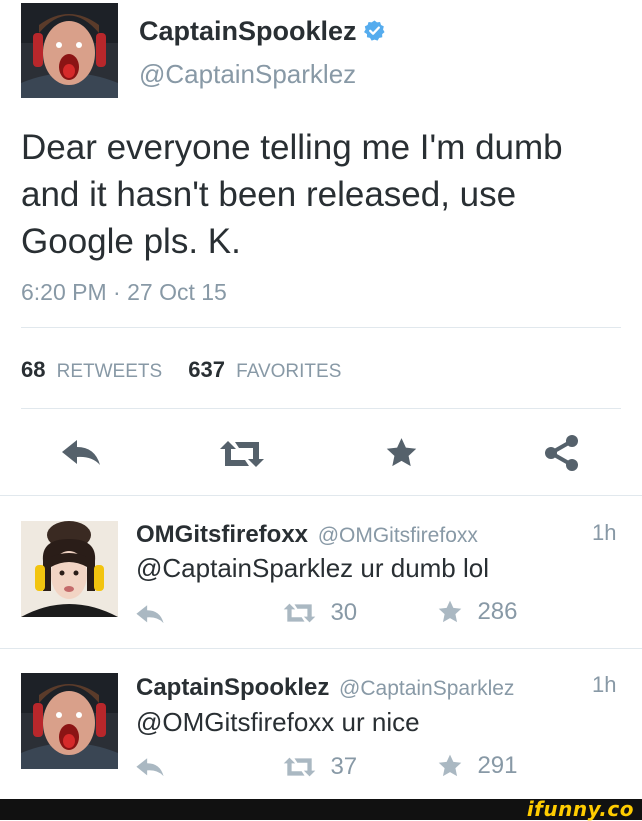 Image resolution: width=642 pixels, height=821 pixels. I want to click on reply-header: OMGitsfirefoxx @OMGitsfirefoxx, so click(307, 535).